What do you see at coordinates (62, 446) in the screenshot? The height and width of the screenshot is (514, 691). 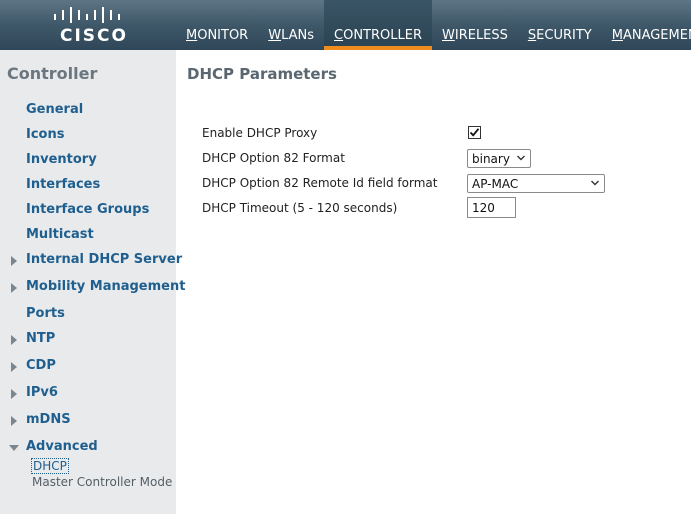 I see `sidebar-item-advanced: Advanced` at bounding box center [62, 446].